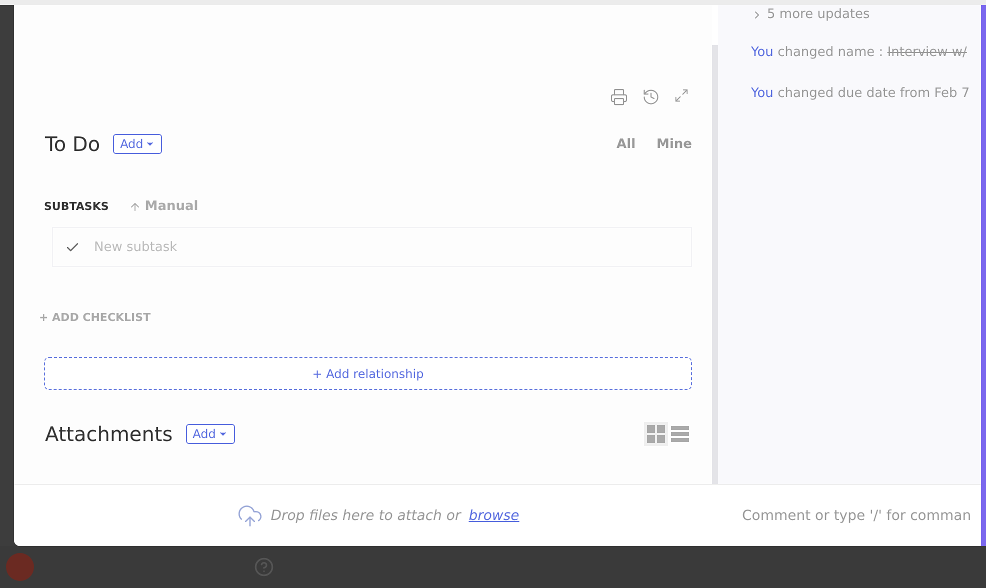 The height and width of the screenshot is (588, 986). I want to click on more-updates-button: 5 more updates, so click(866, 14).